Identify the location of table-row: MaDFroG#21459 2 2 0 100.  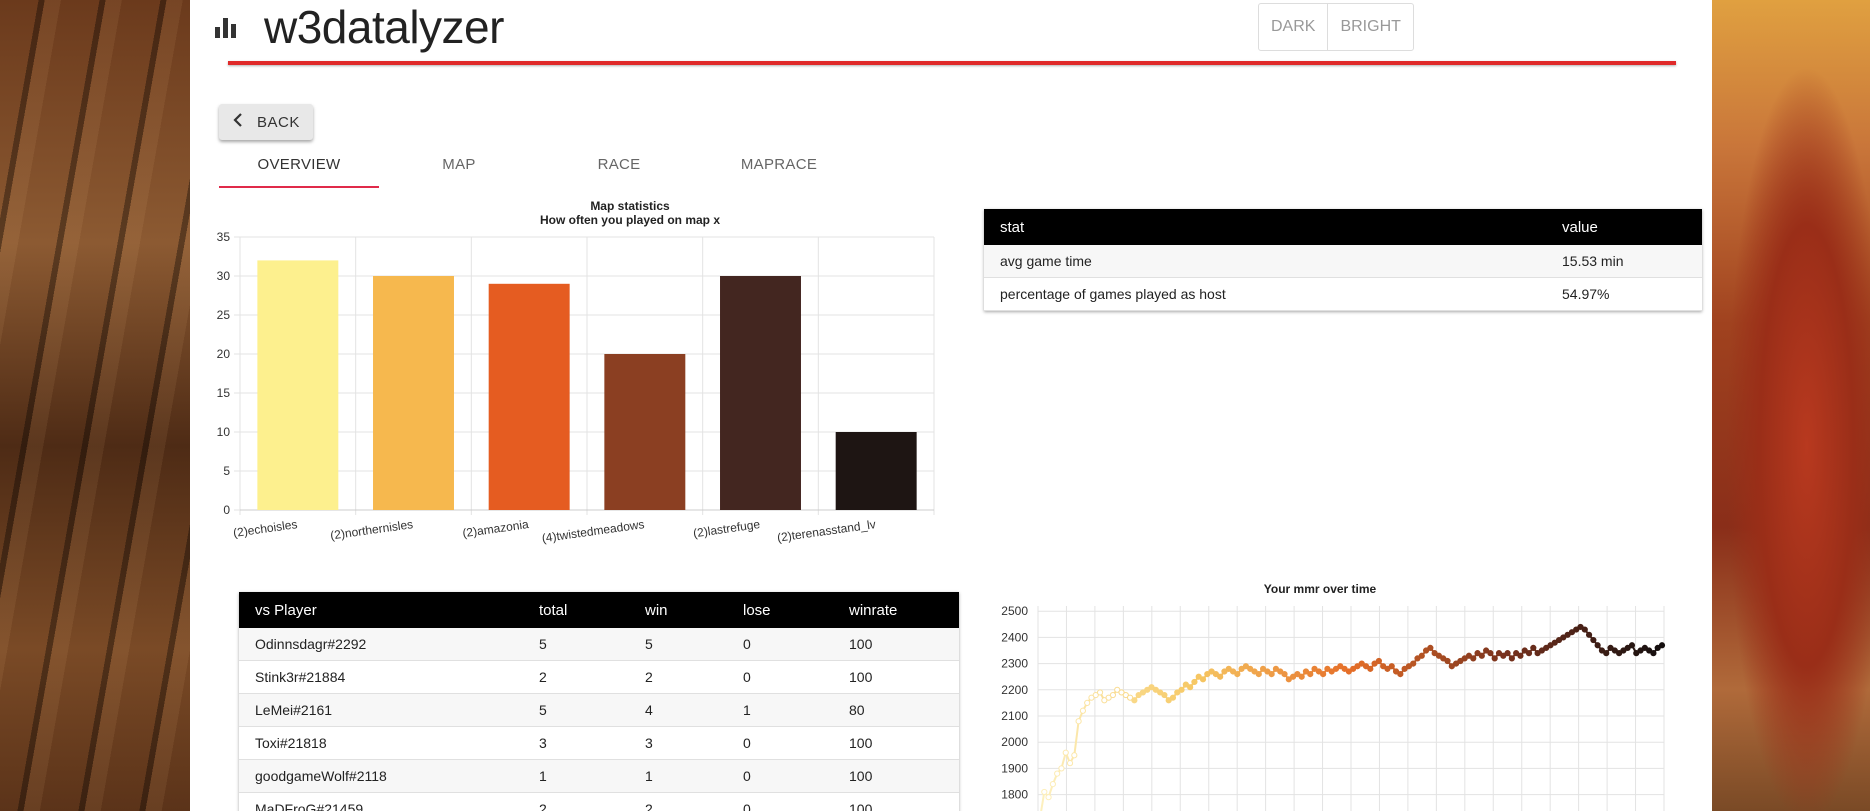
(599, 801).